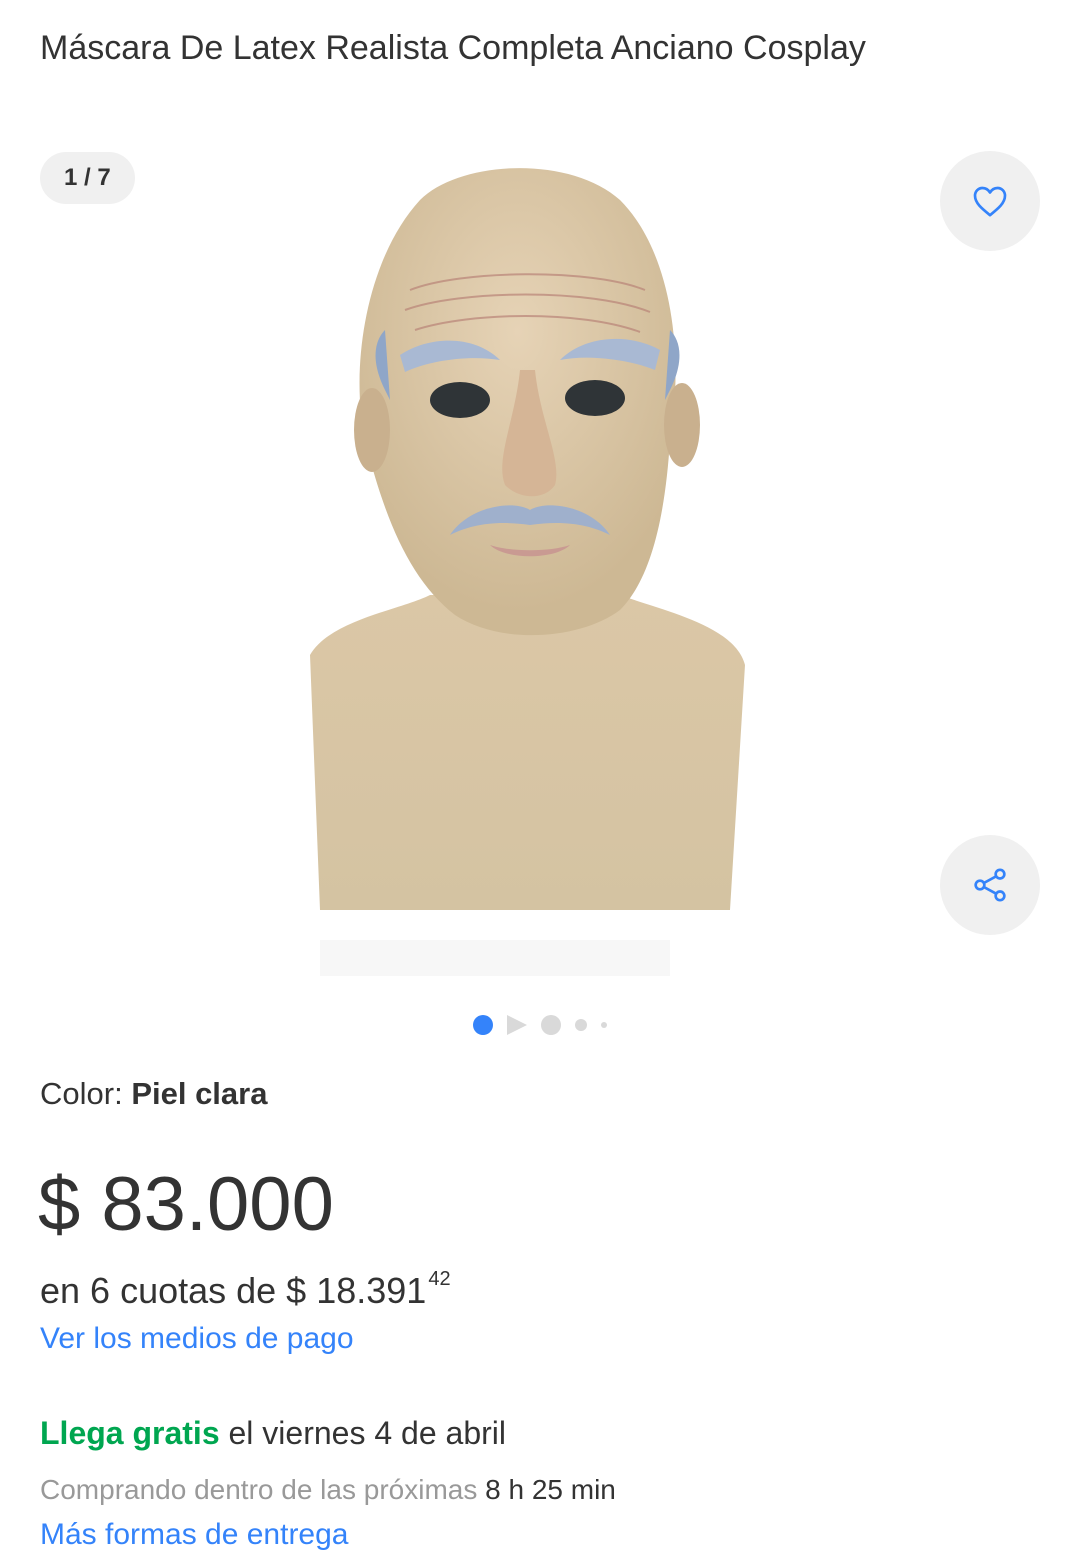  What do you see at coordinates (263, 1489) in the screenshot?
I see `delivery-window-text: Comprando dentro de las próximas` at bounding box center [263, 1489].